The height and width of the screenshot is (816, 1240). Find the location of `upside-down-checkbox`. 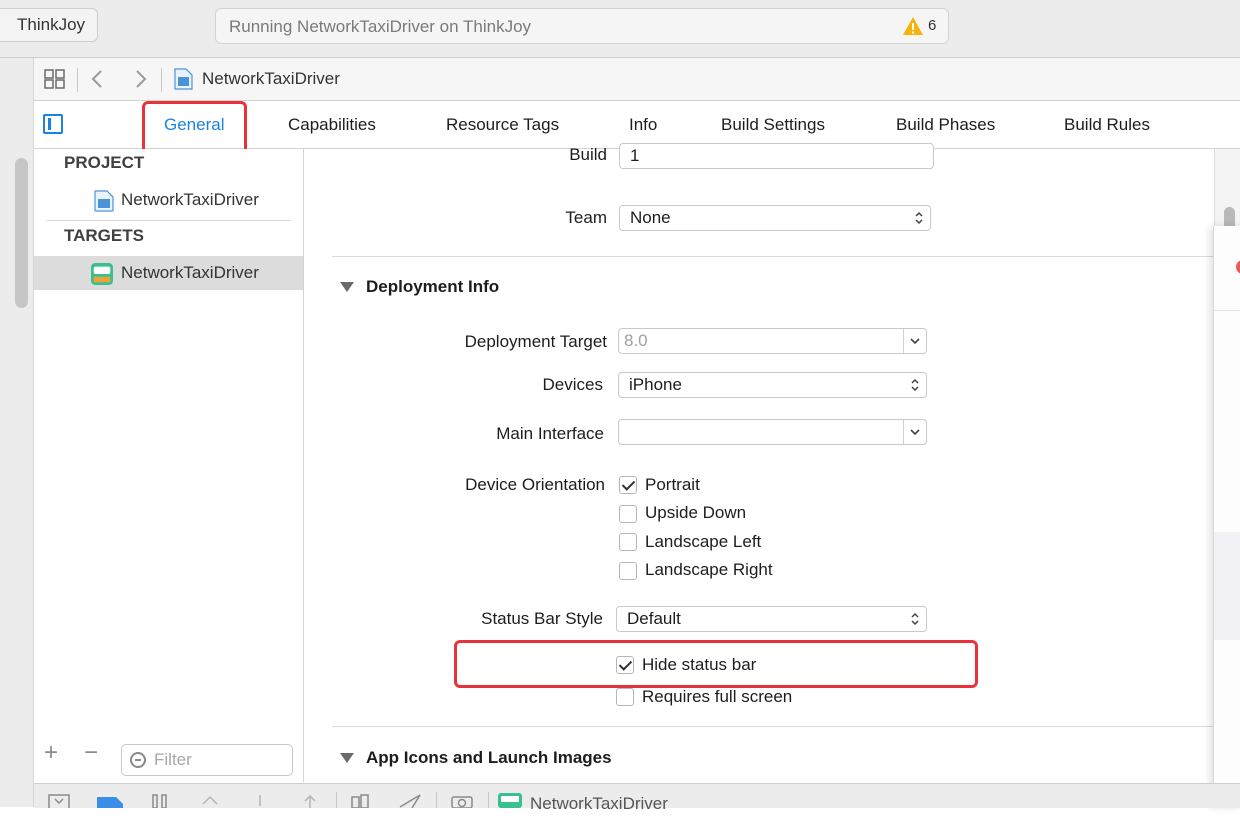

upside-down-checkbox is located at coordinates (628, 514).